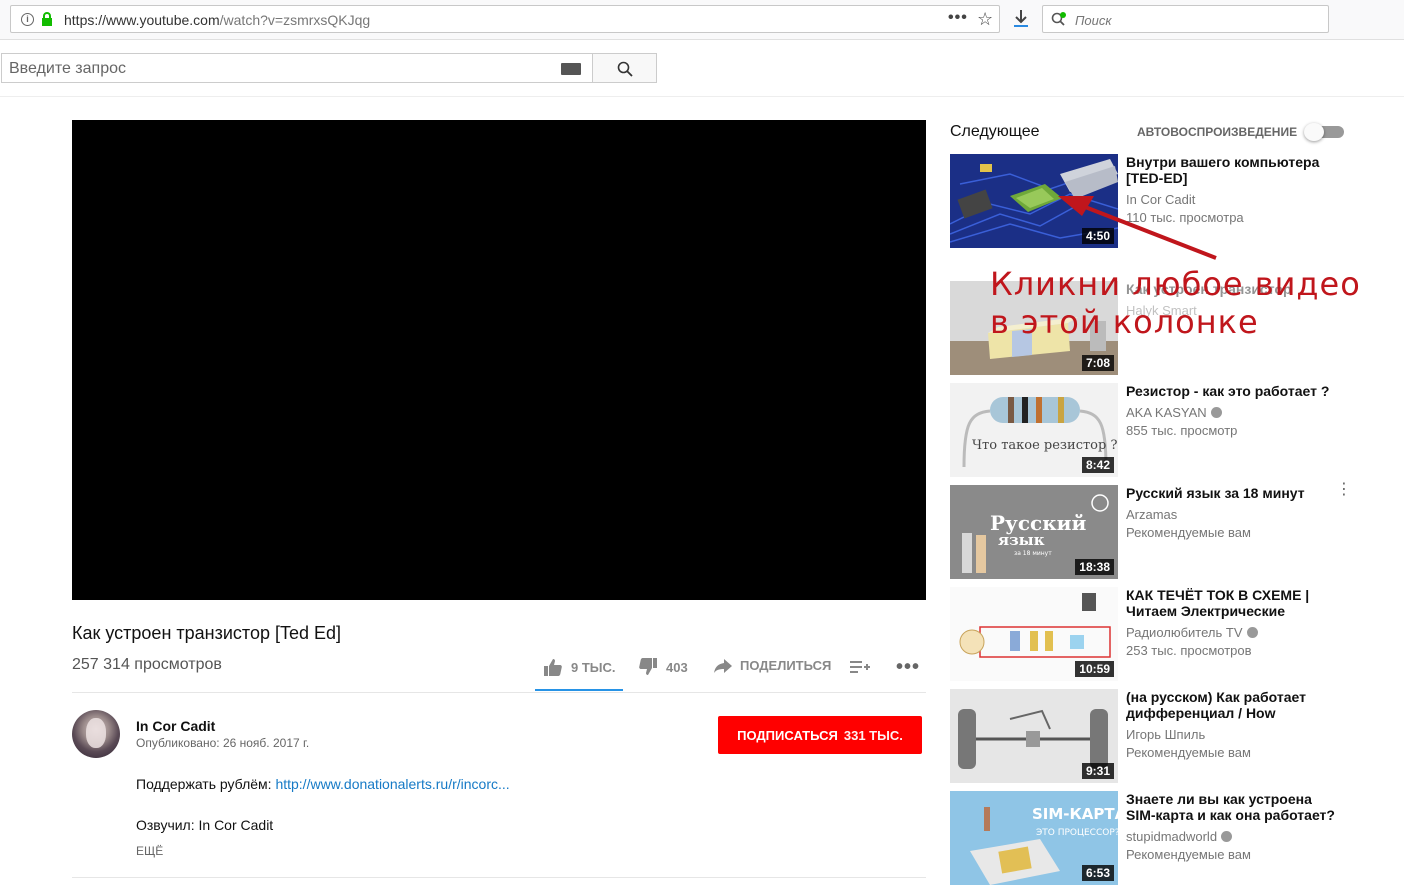  I want to click on channel-name: stupidmadworld, so click(1179, 836).